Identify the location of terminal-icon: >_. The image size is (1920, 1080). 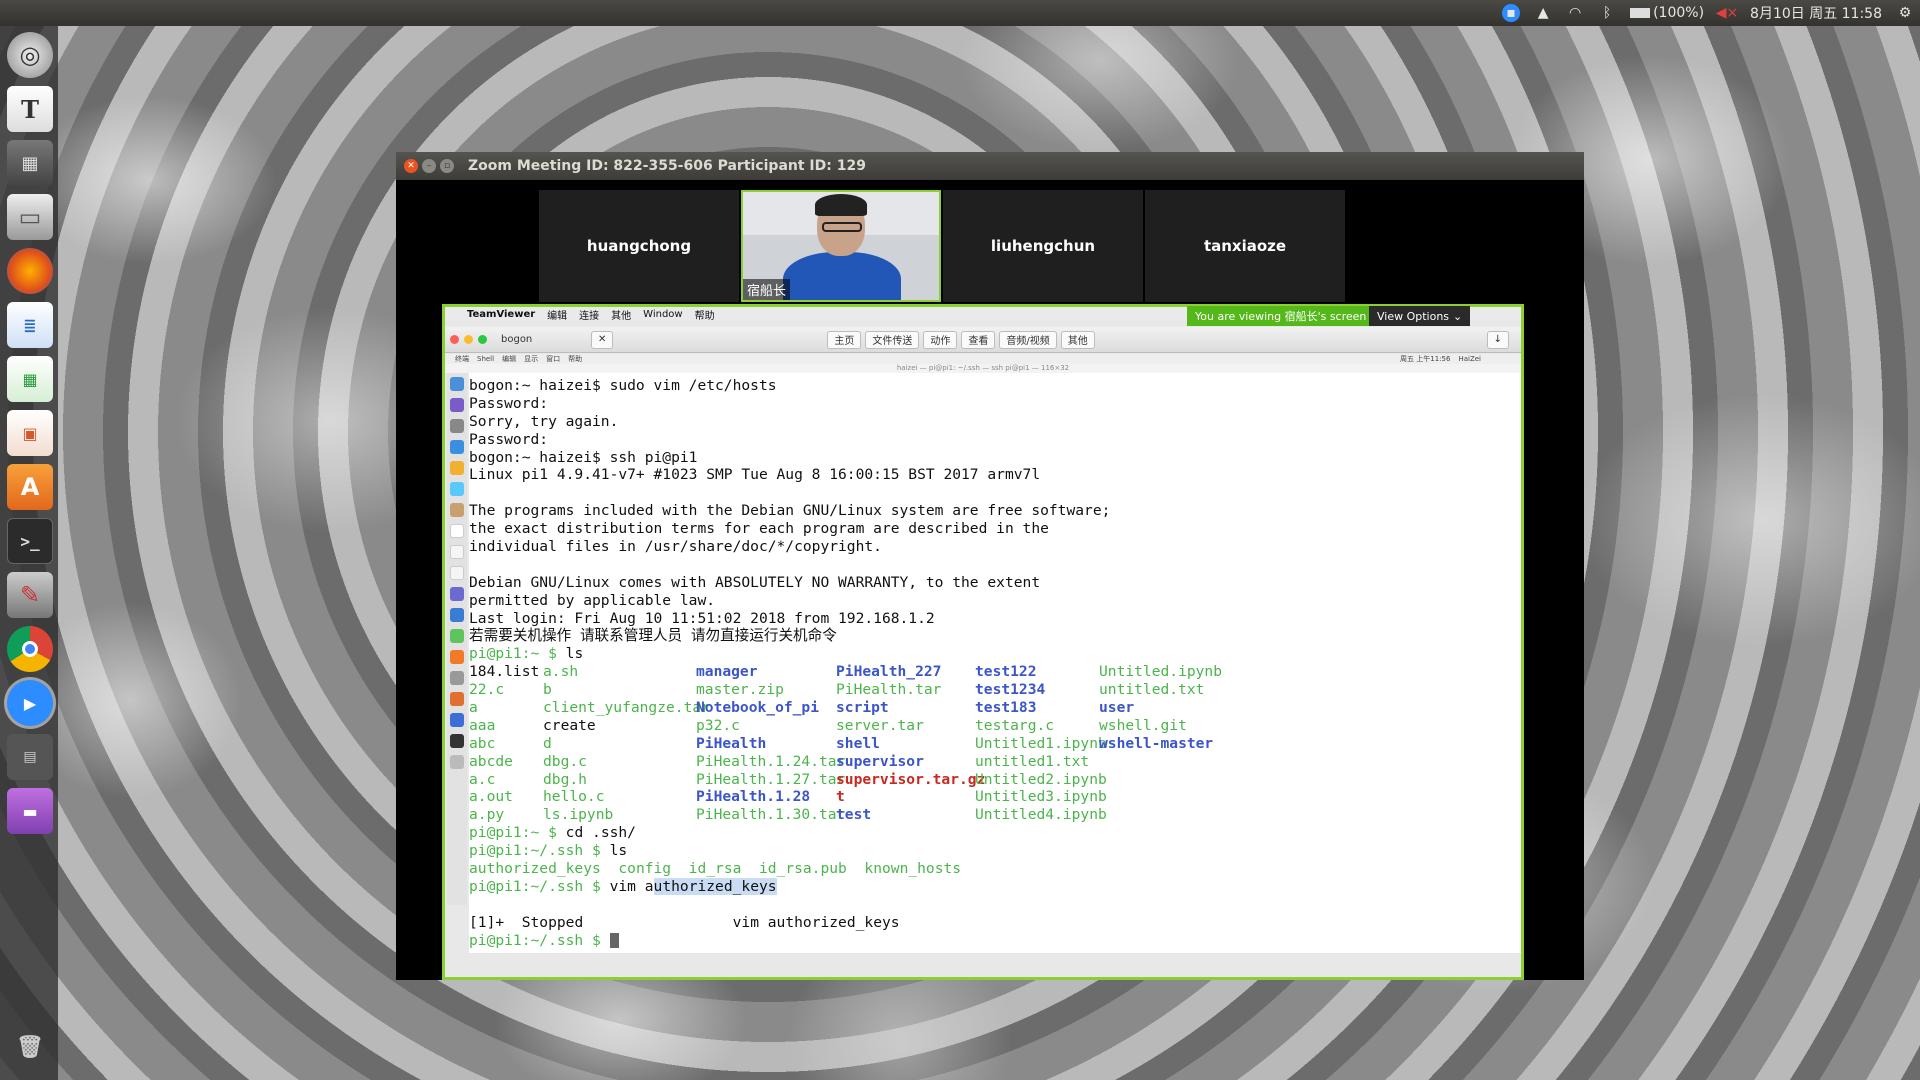
(30, 541).